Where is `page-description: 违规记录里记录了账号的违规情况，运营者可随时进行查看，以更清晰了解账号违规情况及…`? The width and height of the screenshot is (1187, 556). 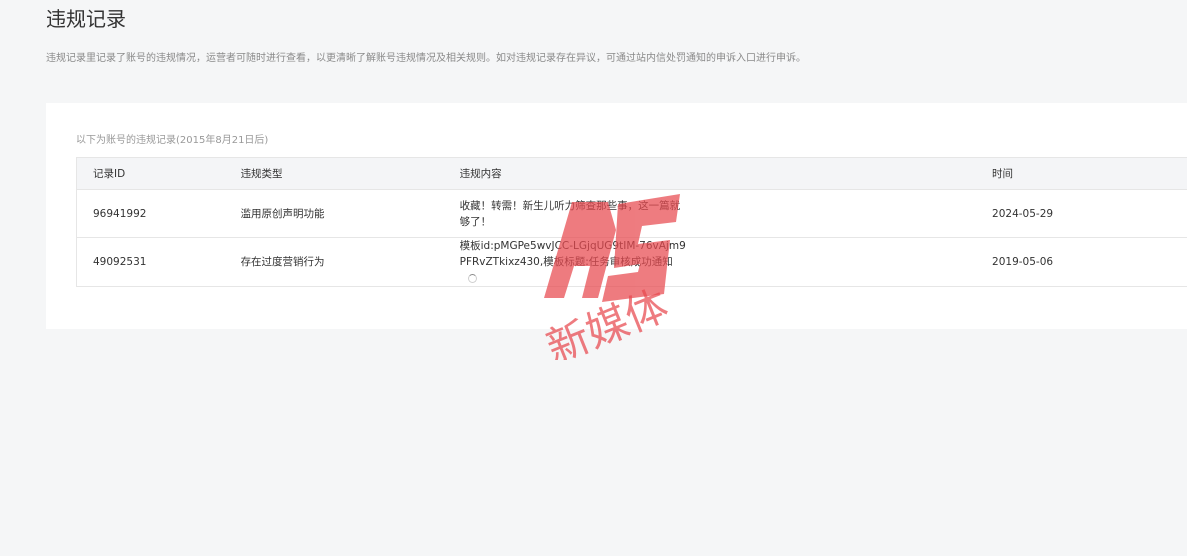 page-description: 违规记录里记录了账号的违规情况，运营者可随时进行查看，以更清晰了解账号违规情况及… is located at coordinates (426, 58).